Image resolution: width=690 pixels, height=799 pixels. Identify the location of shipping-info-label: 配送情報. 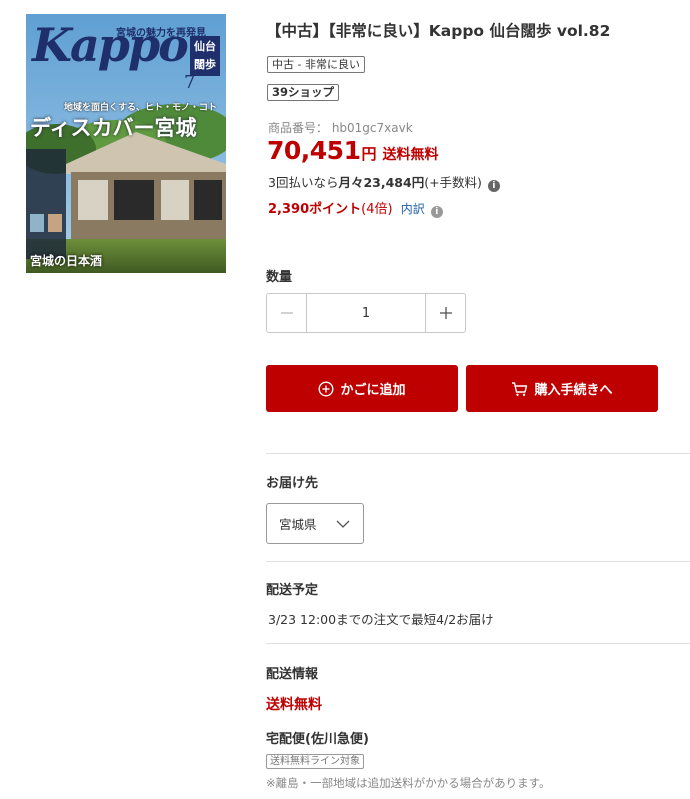
(292, 674).